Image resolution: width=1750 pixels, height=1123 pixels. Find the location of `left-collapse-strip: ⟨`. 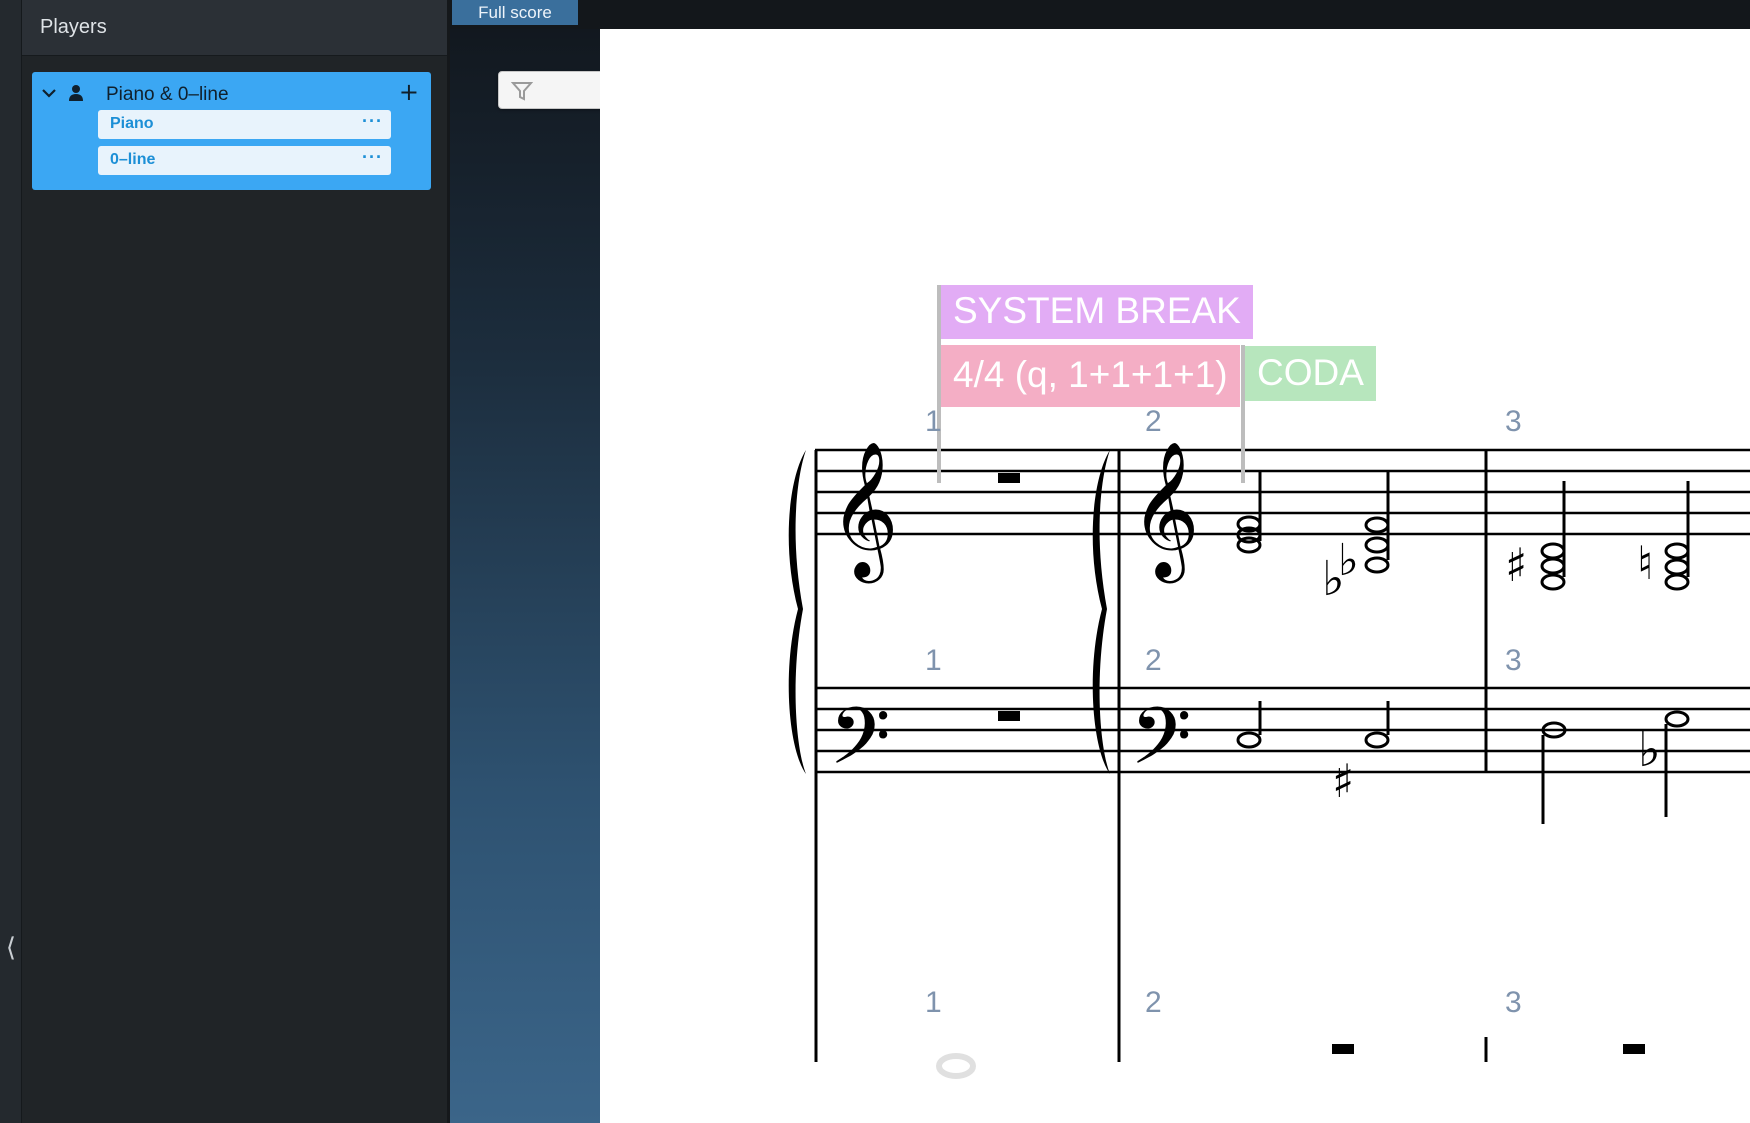

left-collapse-strip: ⟨ is located at coordinates (11, 561).